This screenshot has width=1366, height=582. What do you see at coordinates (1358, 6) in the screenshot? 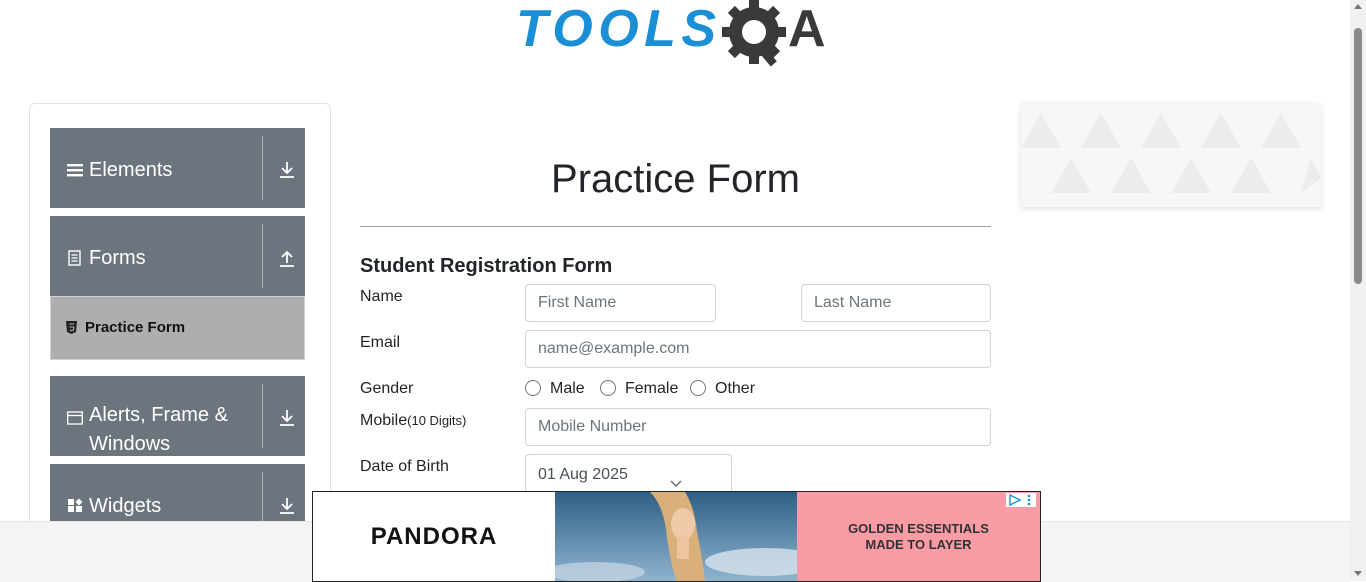
I see `scroll-up-arrow-icon` at bounding box center [1358, 6].